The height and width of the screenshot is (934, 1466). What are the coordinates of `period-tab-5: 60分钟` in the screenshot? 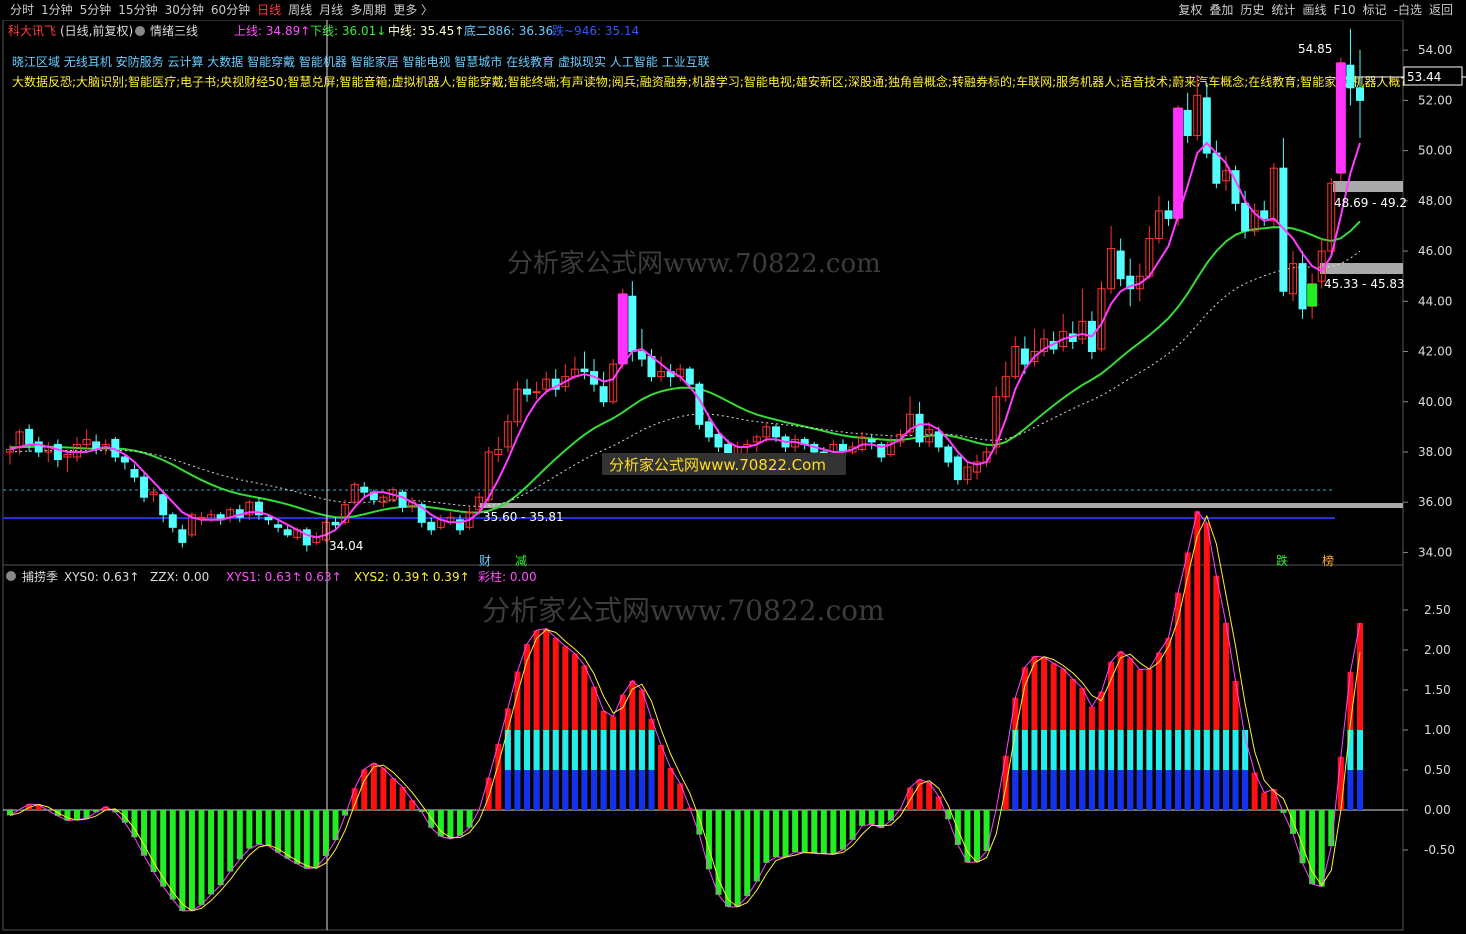 It's located at (230, 10).